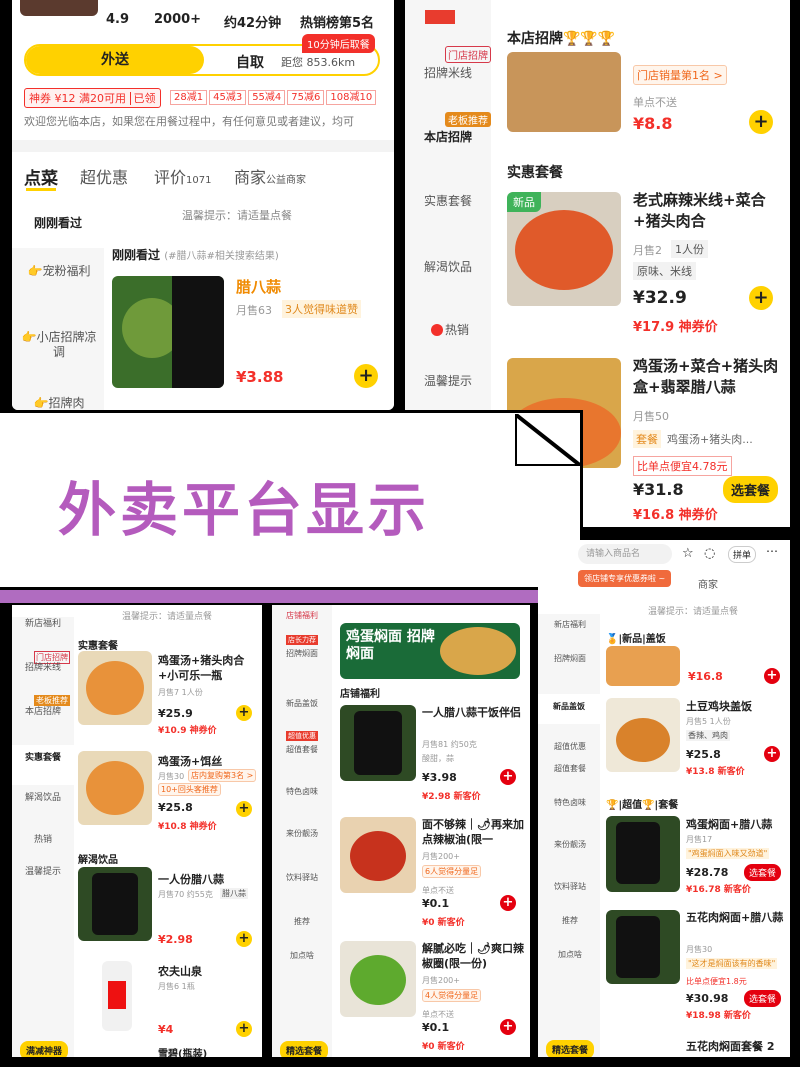 This screenshot has width=800, height=1067. What do you see at coordinates (708, 377) in the screenshot?
I see `product-name: 鸡蛋汤+菜合+猪头肉盒+翡翠腊八蒜` at bounding box center [708, 377].